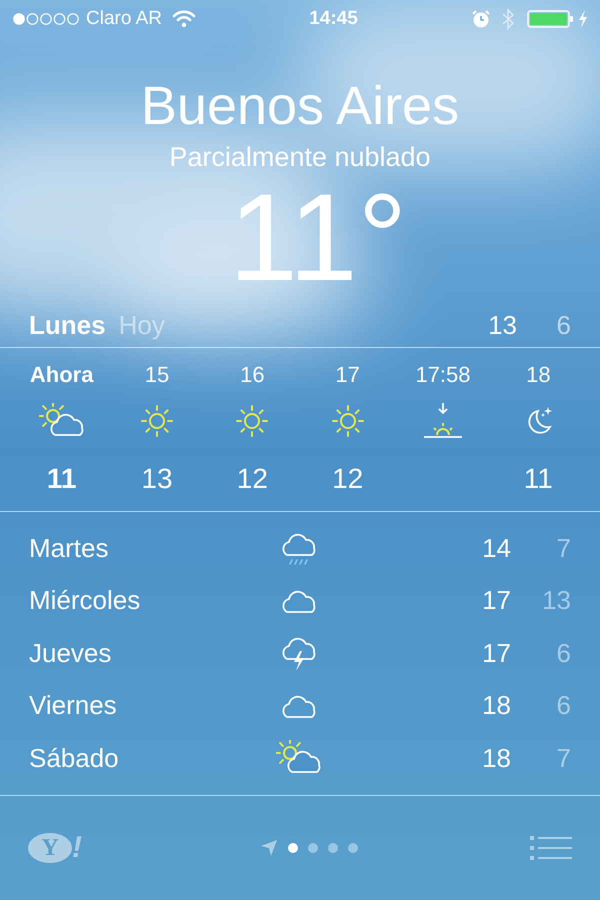 The height and width of the screenshot is (900, 600). I want to click on city-name: Buenos Aires, so click(300, 106).